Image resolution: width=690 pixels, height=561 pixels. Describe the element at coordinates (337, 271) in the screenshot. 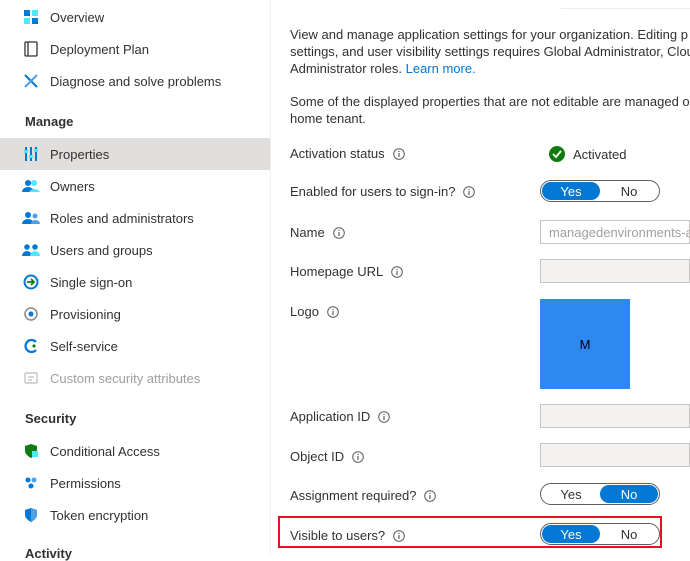

I see `field-label: Homepage URL` at that location.